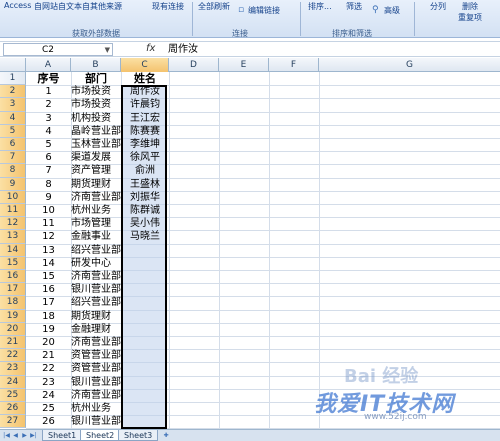 This screenshot has height=441, width=500. I want to click on cell-name: 周作汝, so click(145, 91).